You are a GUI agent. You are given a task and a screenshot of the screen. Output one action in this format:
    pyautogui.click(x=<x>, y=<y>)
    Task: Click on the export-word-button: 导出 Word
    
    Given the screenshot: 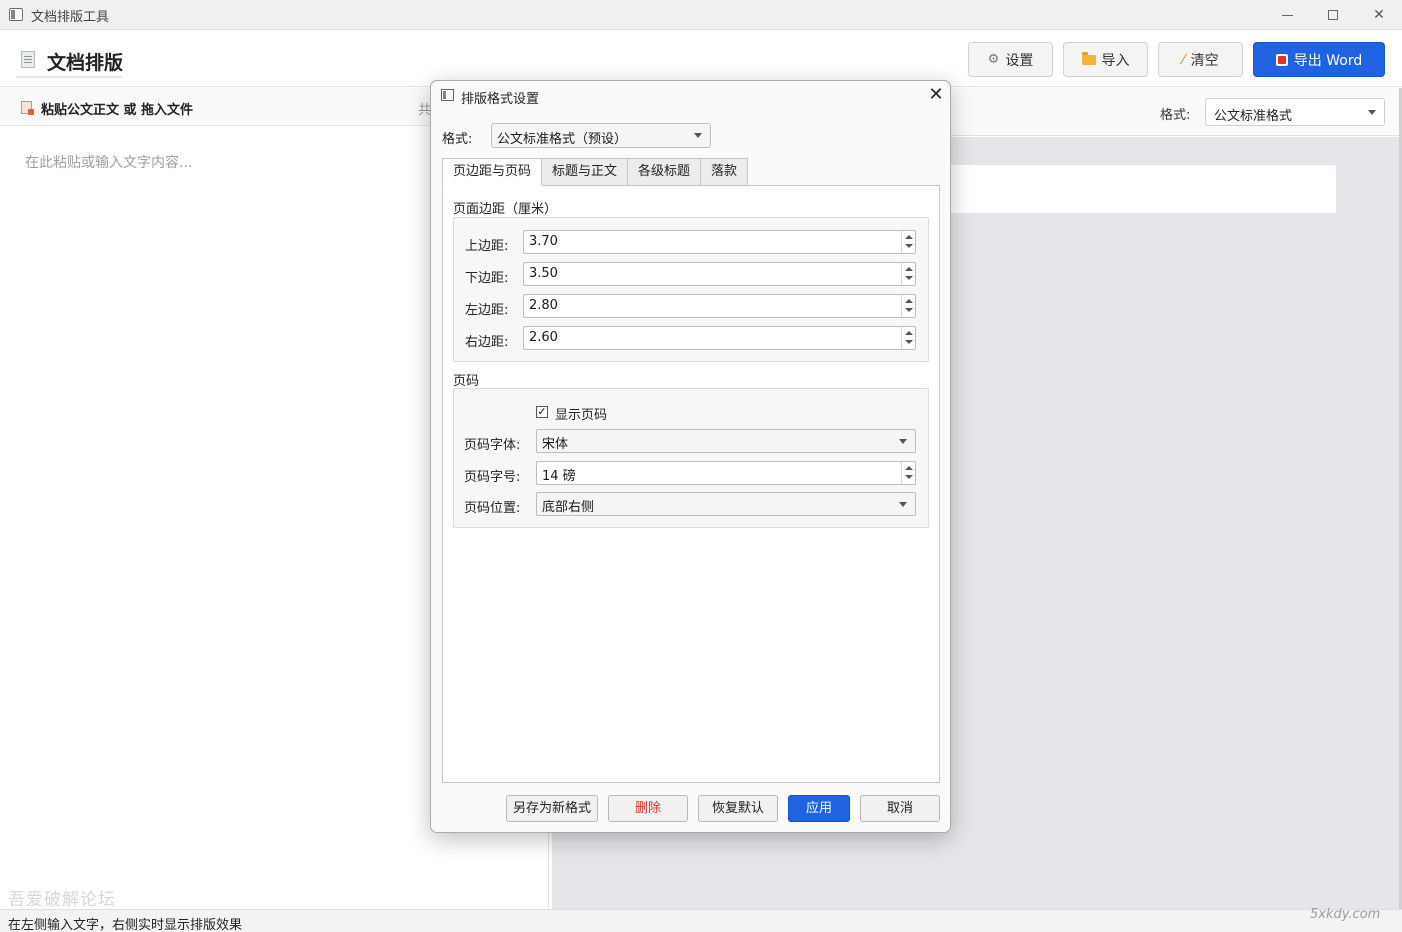 What is the action you would take?
    pyautogui.click(x=1319, y=59)
    